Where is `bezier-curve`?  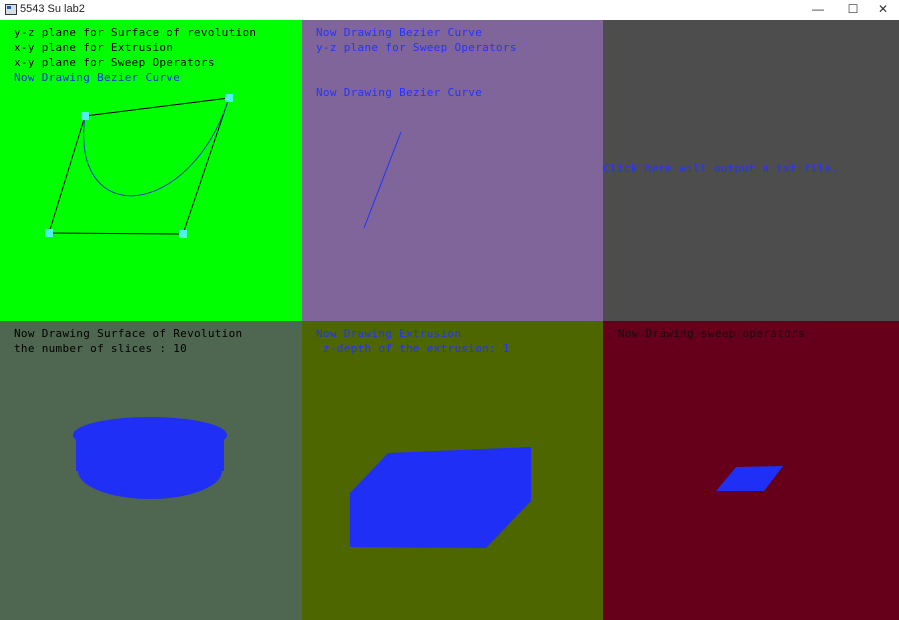
bezier-curve is located at coordinates (156, 147).